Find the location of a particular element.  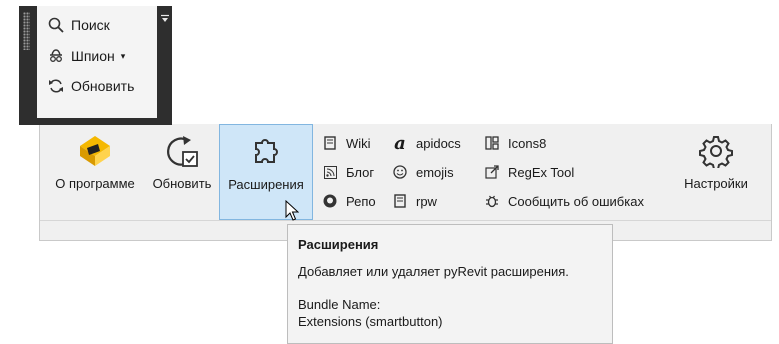

regex-tool-label: RegEx Tool is located at coordinates (541, 172).